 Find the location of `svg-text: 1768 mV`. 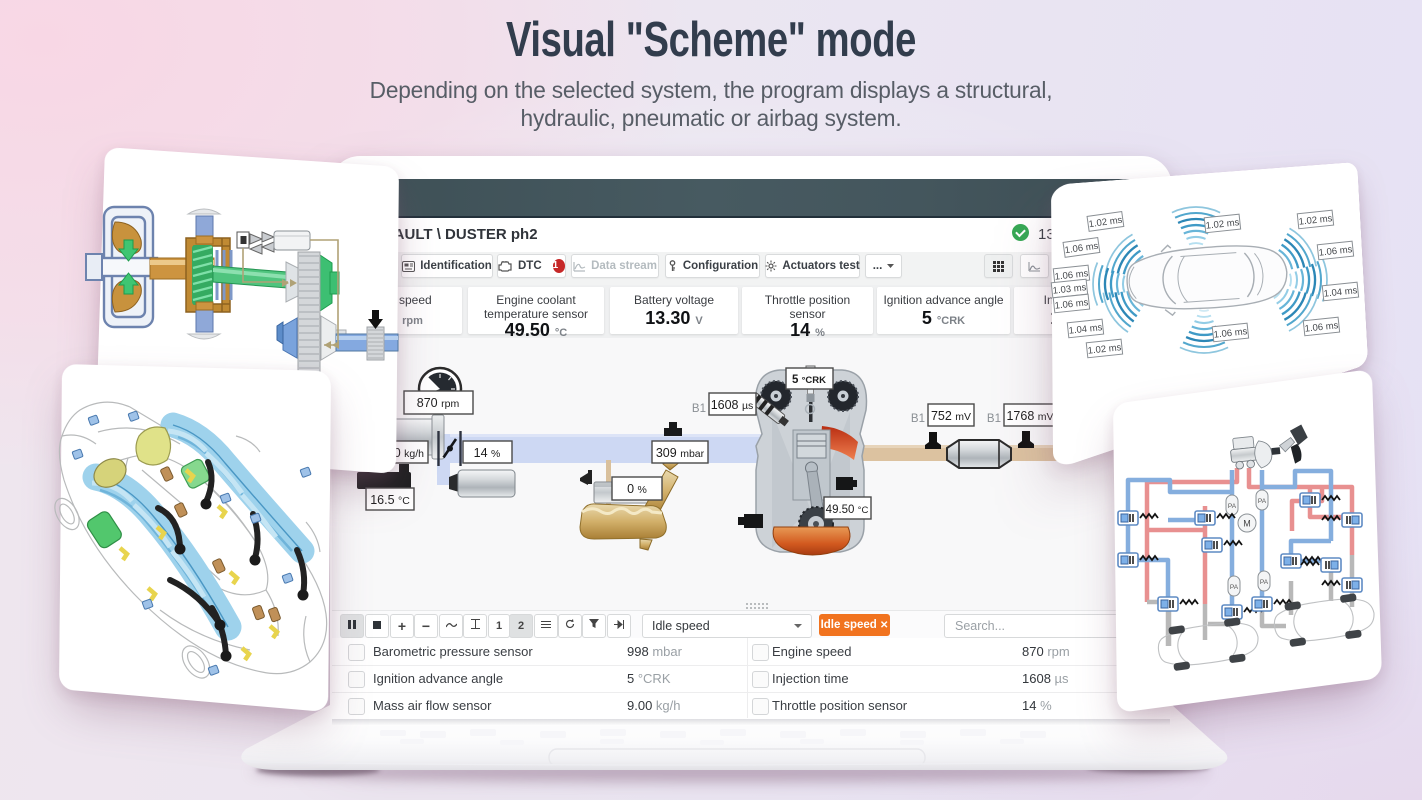

svg-text: 1768 mV is located at coordinates (1029, 416).